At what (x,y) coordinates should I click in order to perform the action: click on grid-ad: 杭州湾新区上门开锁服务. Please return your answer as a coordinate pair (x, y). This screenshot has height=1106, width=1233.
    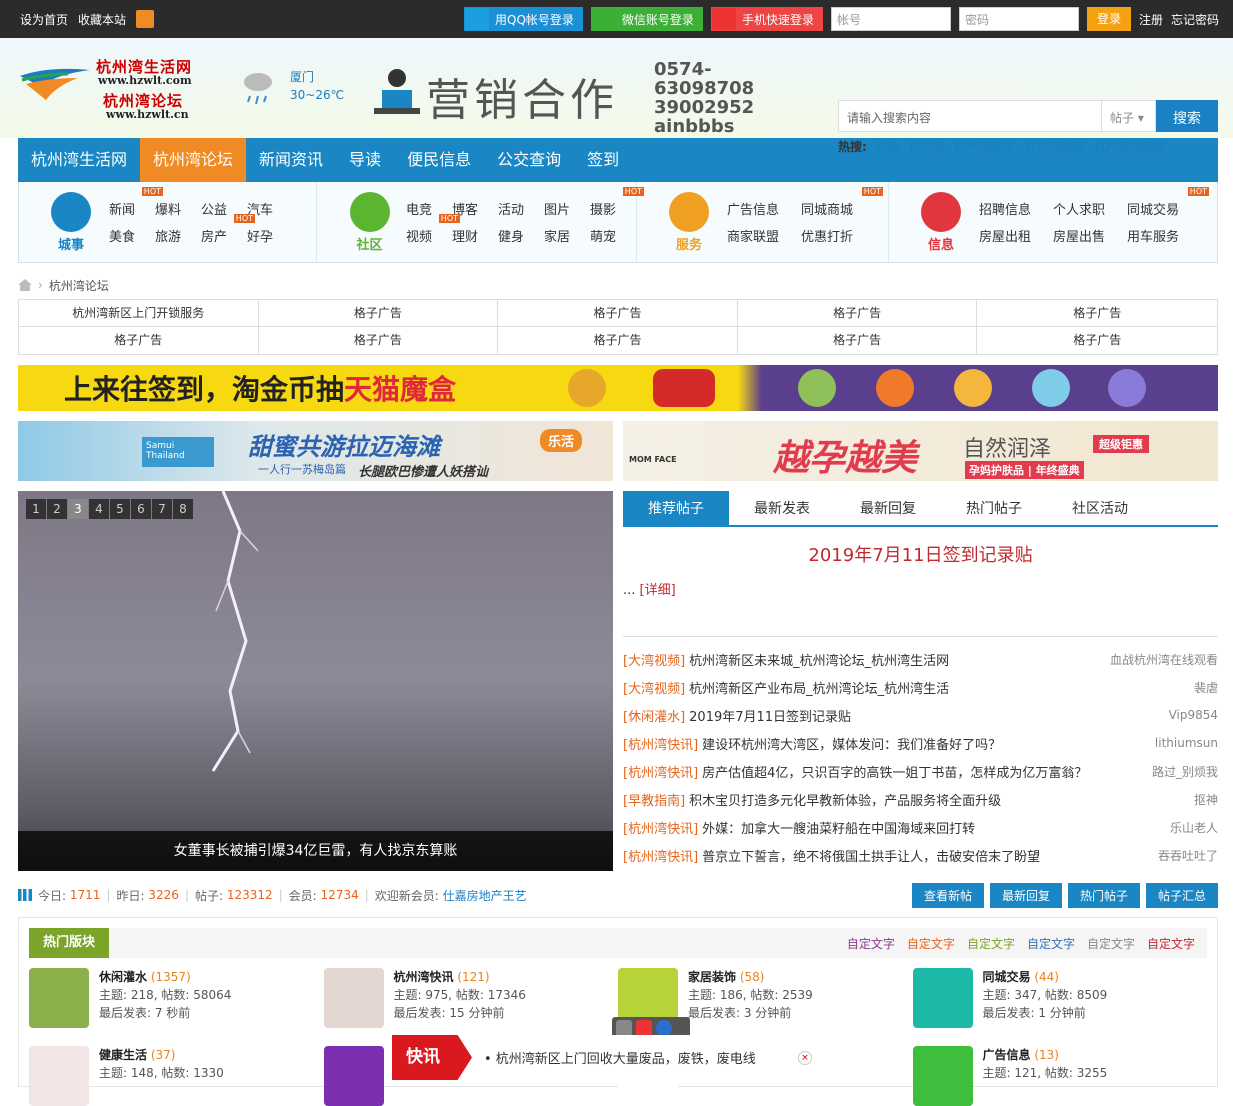
    Looking at the image, I should click on (139, 313).